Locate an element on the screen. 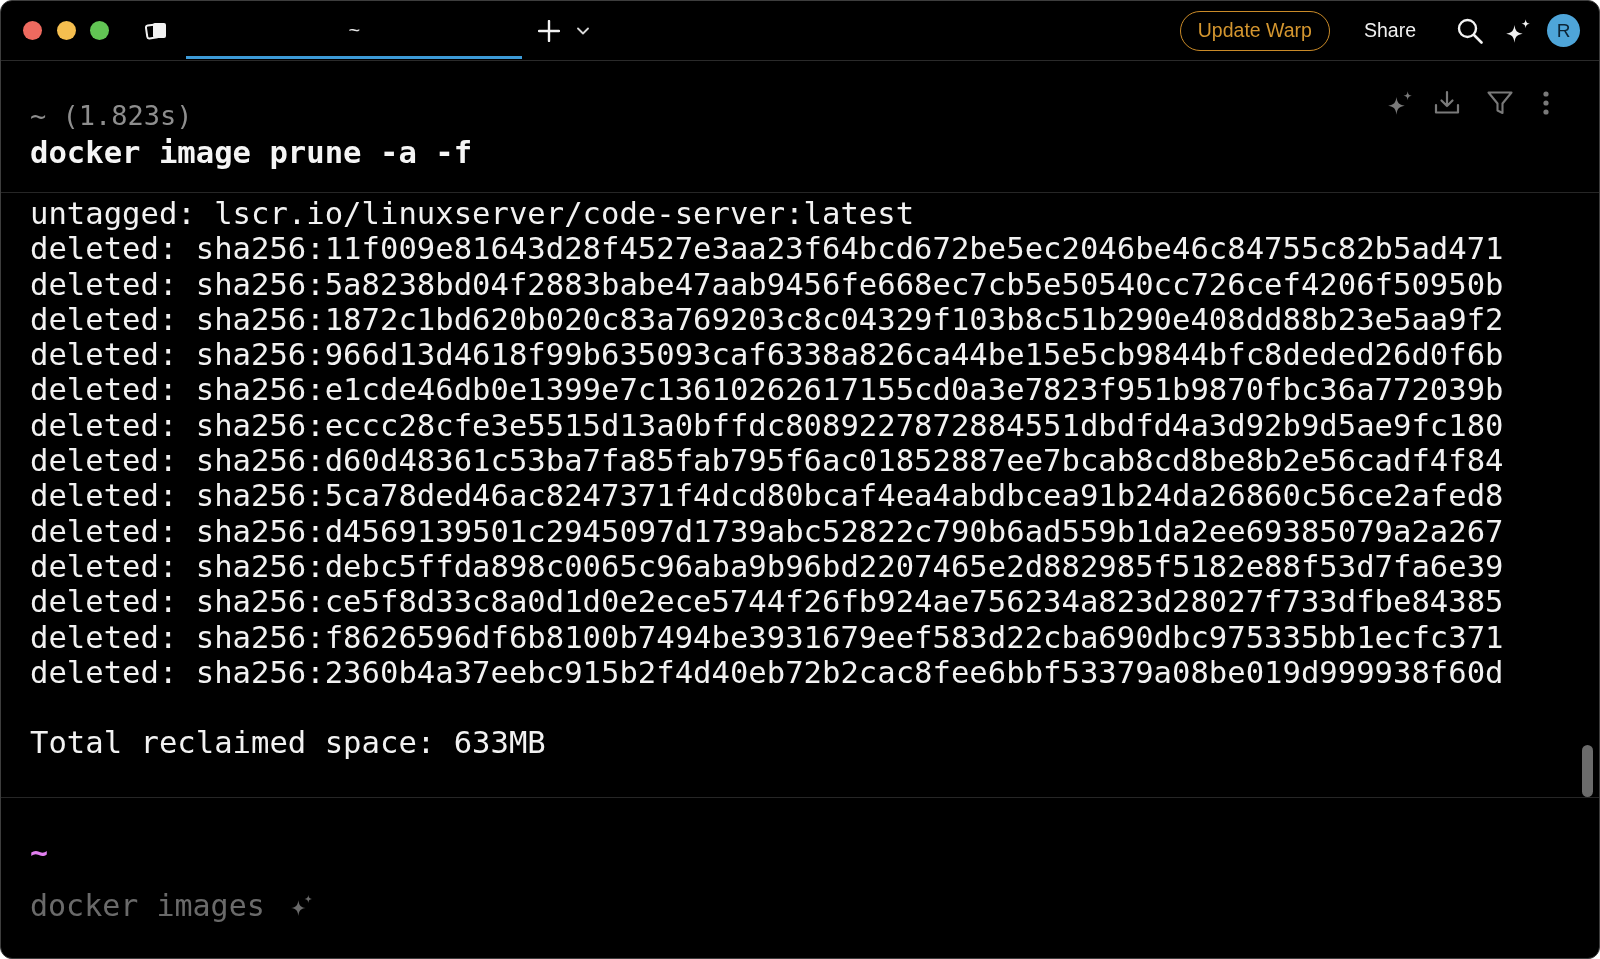  output-line: deleted: sha256:debc5ffda898c0065c96aba9b96bd2207465e2d882985f5182e88f53d7fa6e39 is located at coordinates (767, 566).